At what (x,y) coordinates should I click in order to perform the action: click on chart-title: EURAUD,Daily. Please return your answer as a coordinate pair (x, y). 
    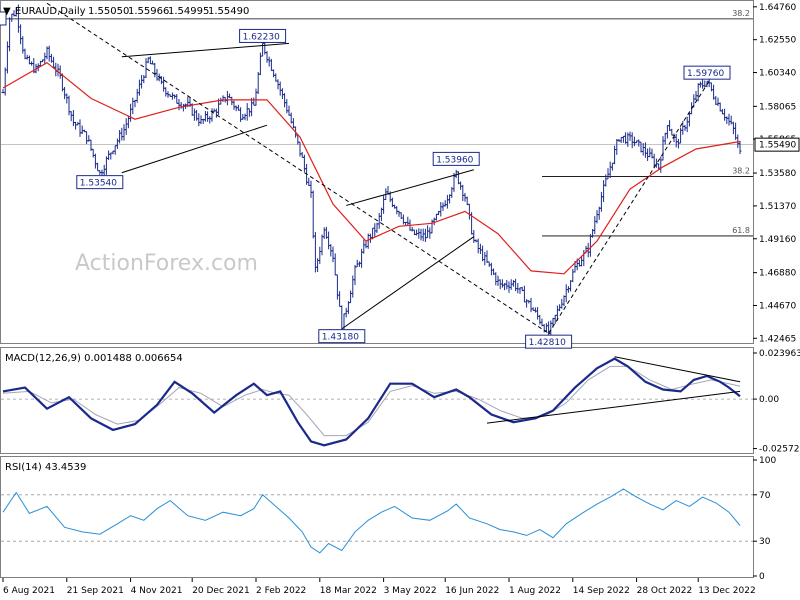
    Looking at the image, I should click on (50, 11).